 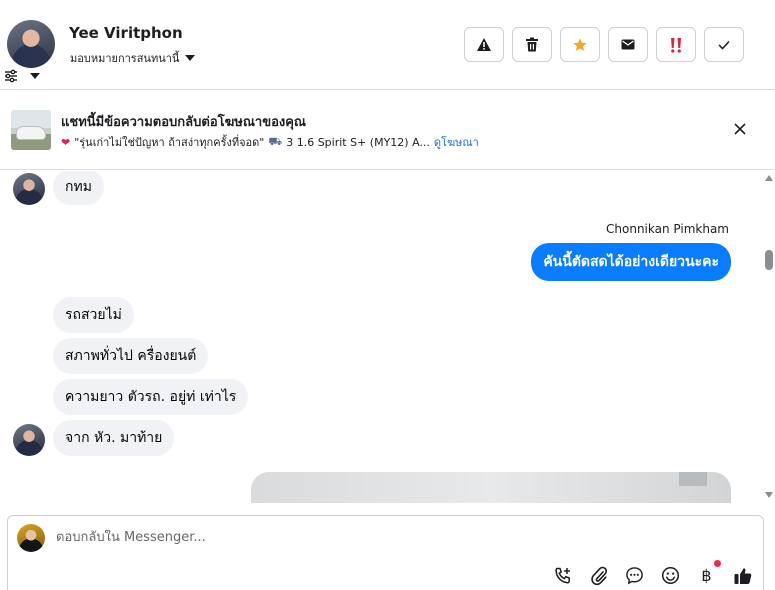 I want to click on close-icon, so click(x=740, y=129).